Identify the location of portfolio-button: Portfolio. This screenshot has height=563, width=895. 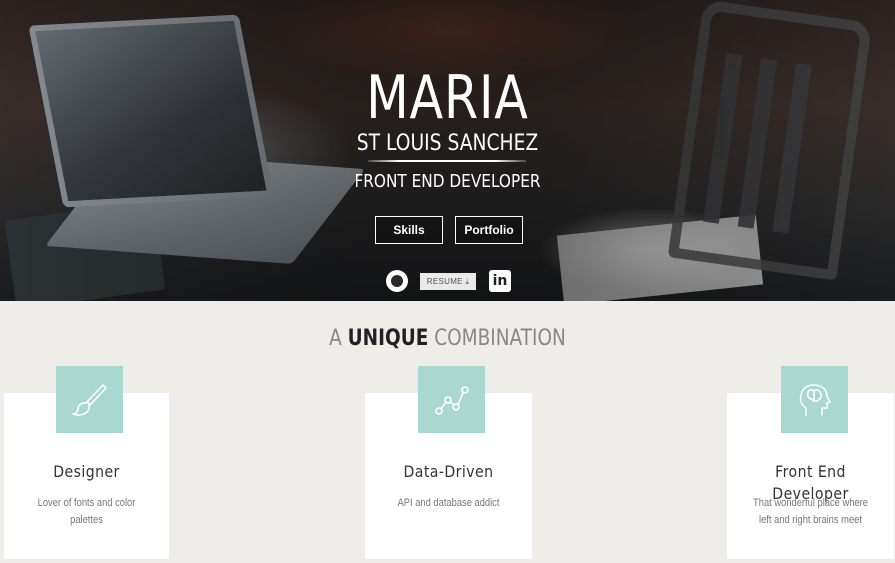
(489, 230).